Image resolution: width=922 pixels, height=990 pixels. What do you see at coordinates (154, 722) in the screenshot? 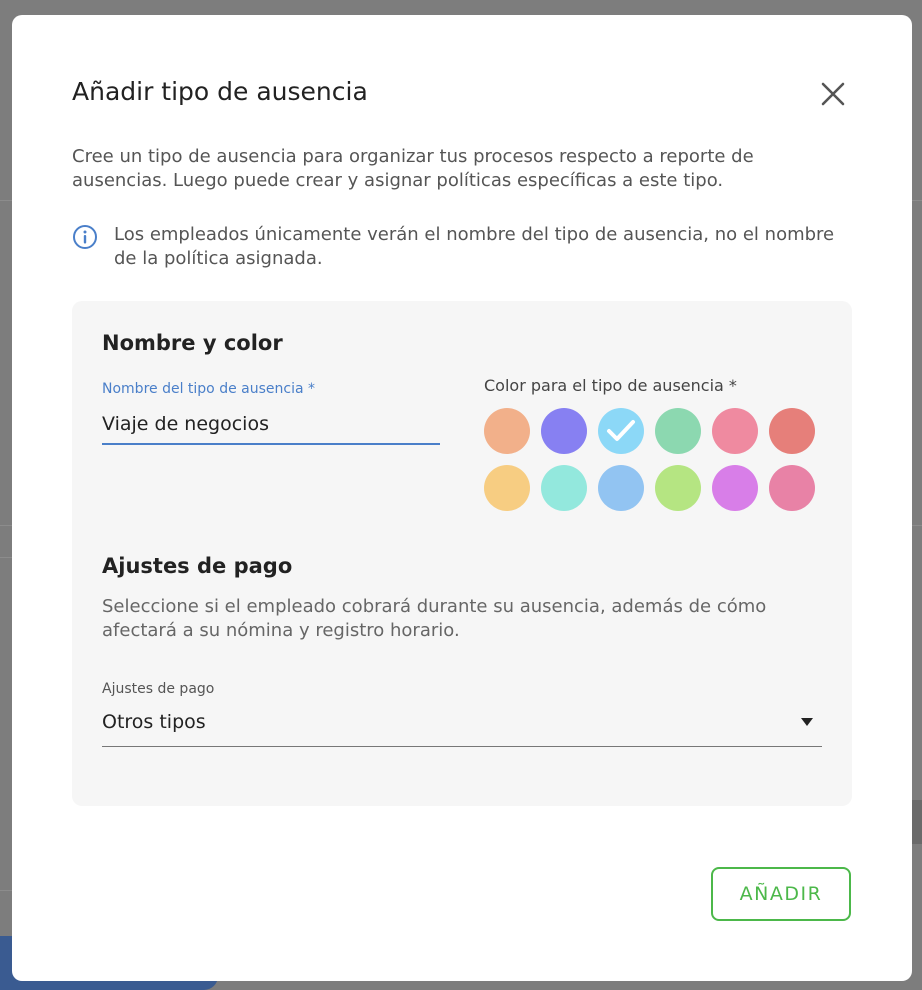
I see `payment-select-value: Otros tipos` at bounding box center [154, 722].